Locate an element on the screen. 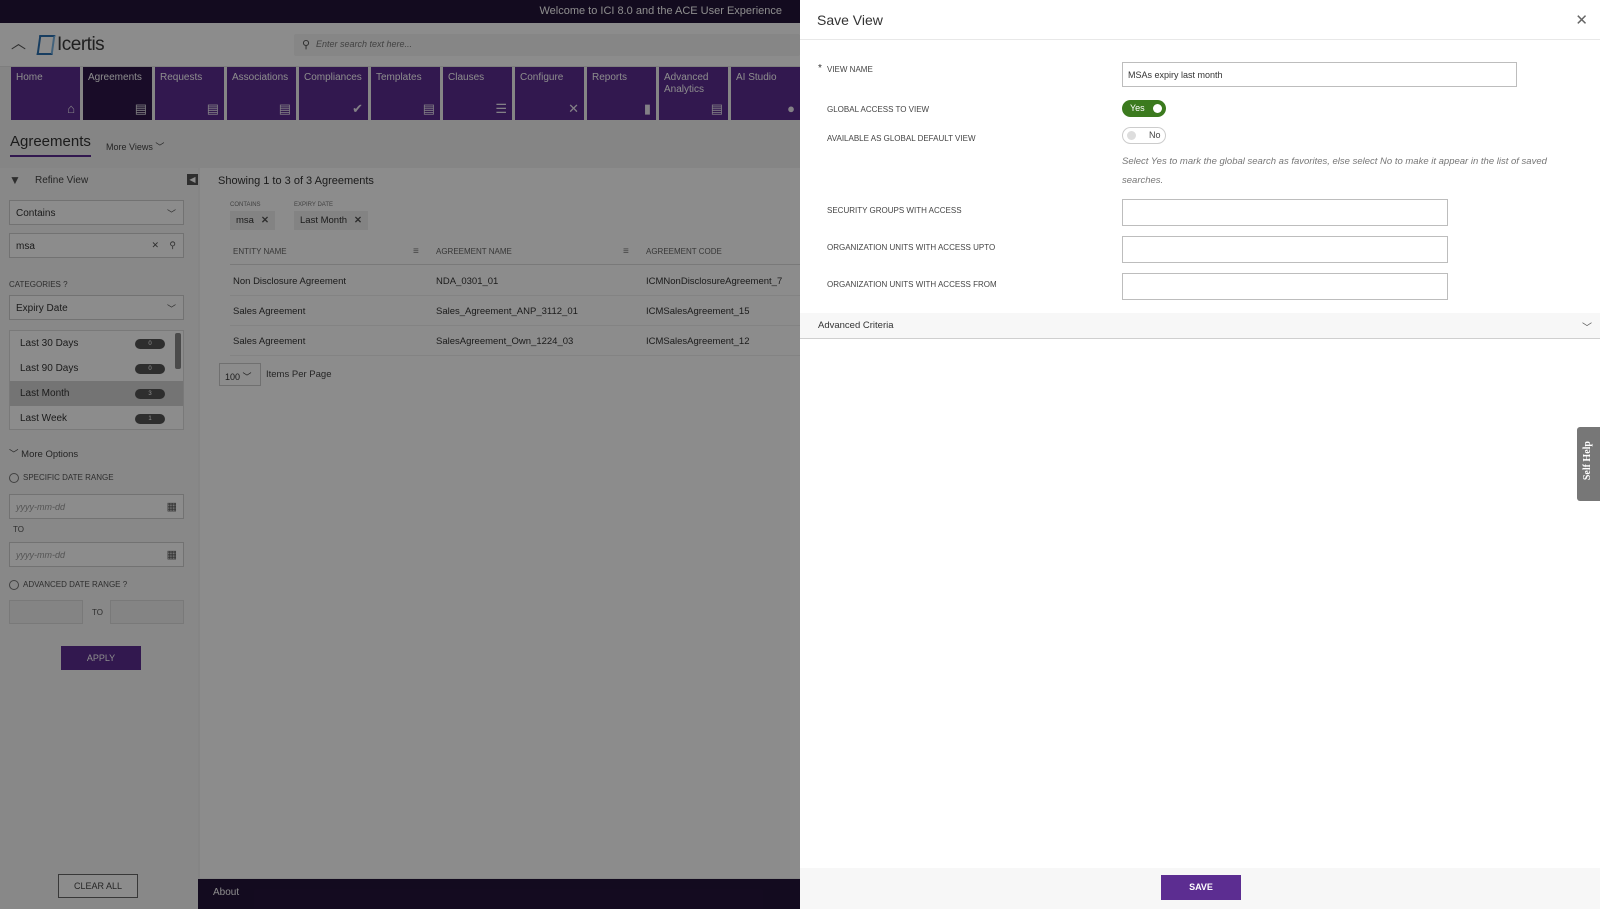  view-name-value: MSAs expiry last month is located at coordinates (1175, 75).